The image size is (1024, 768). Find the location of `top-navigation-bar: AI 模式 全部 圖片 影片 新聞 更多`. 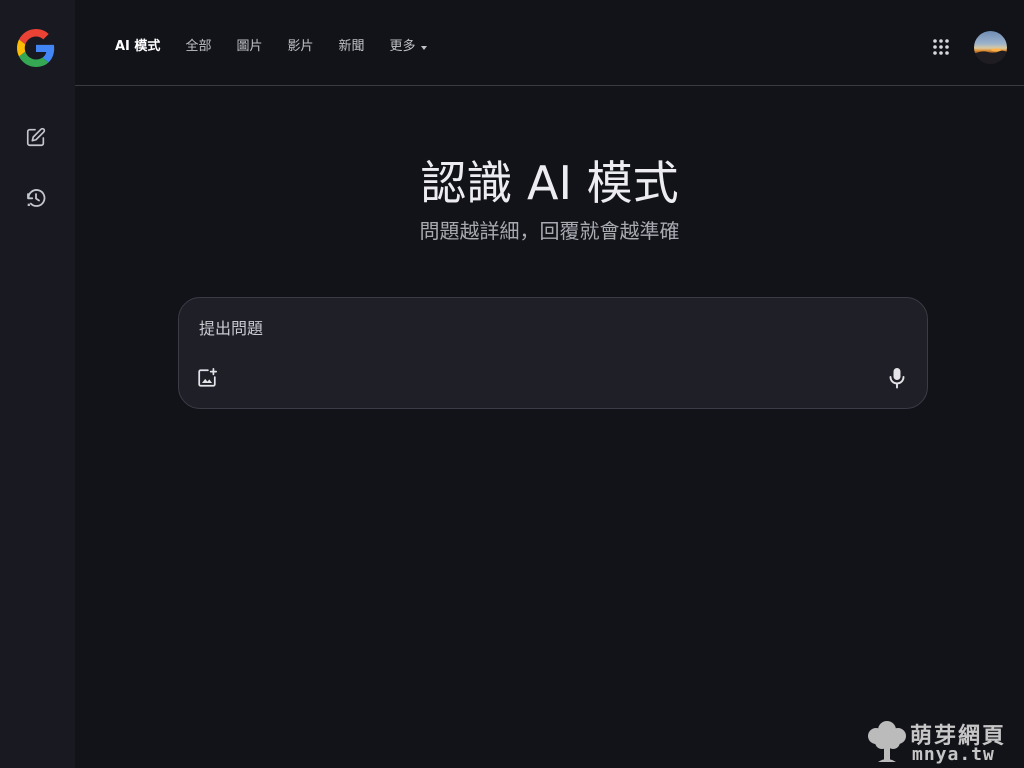

top-navigation-bar: AI 模式 全部 圖片 影片 新聞 更多 is located at coordinates (549, 43).